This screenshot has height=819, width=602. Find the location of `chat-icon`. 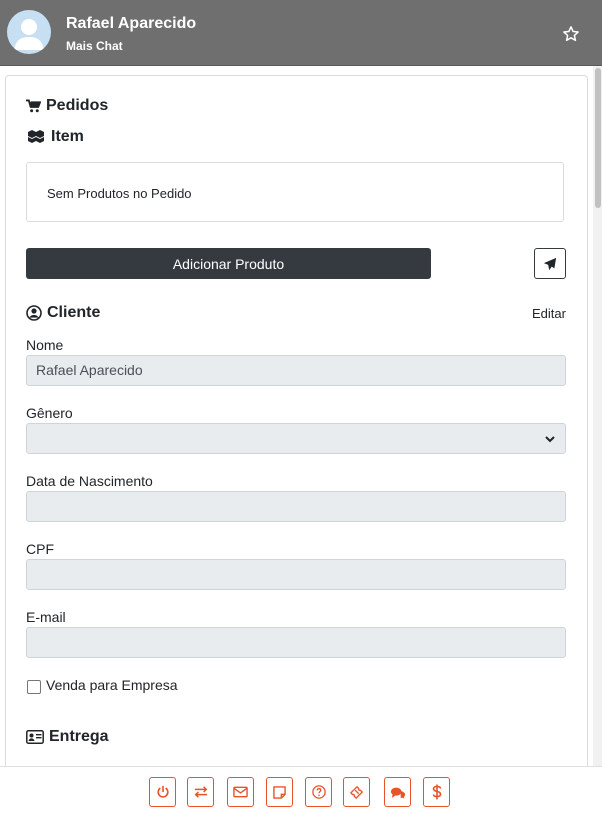

chat-icon is located at coordinates (397, 793).